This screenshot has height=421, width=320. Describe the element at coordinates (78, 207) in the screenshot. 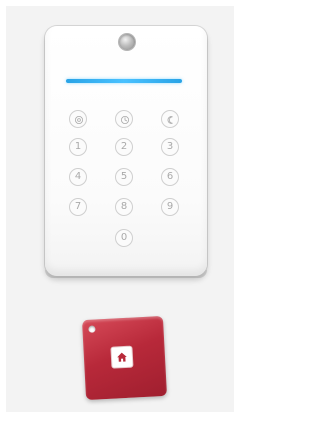

I see `key-7: 7` at that location.